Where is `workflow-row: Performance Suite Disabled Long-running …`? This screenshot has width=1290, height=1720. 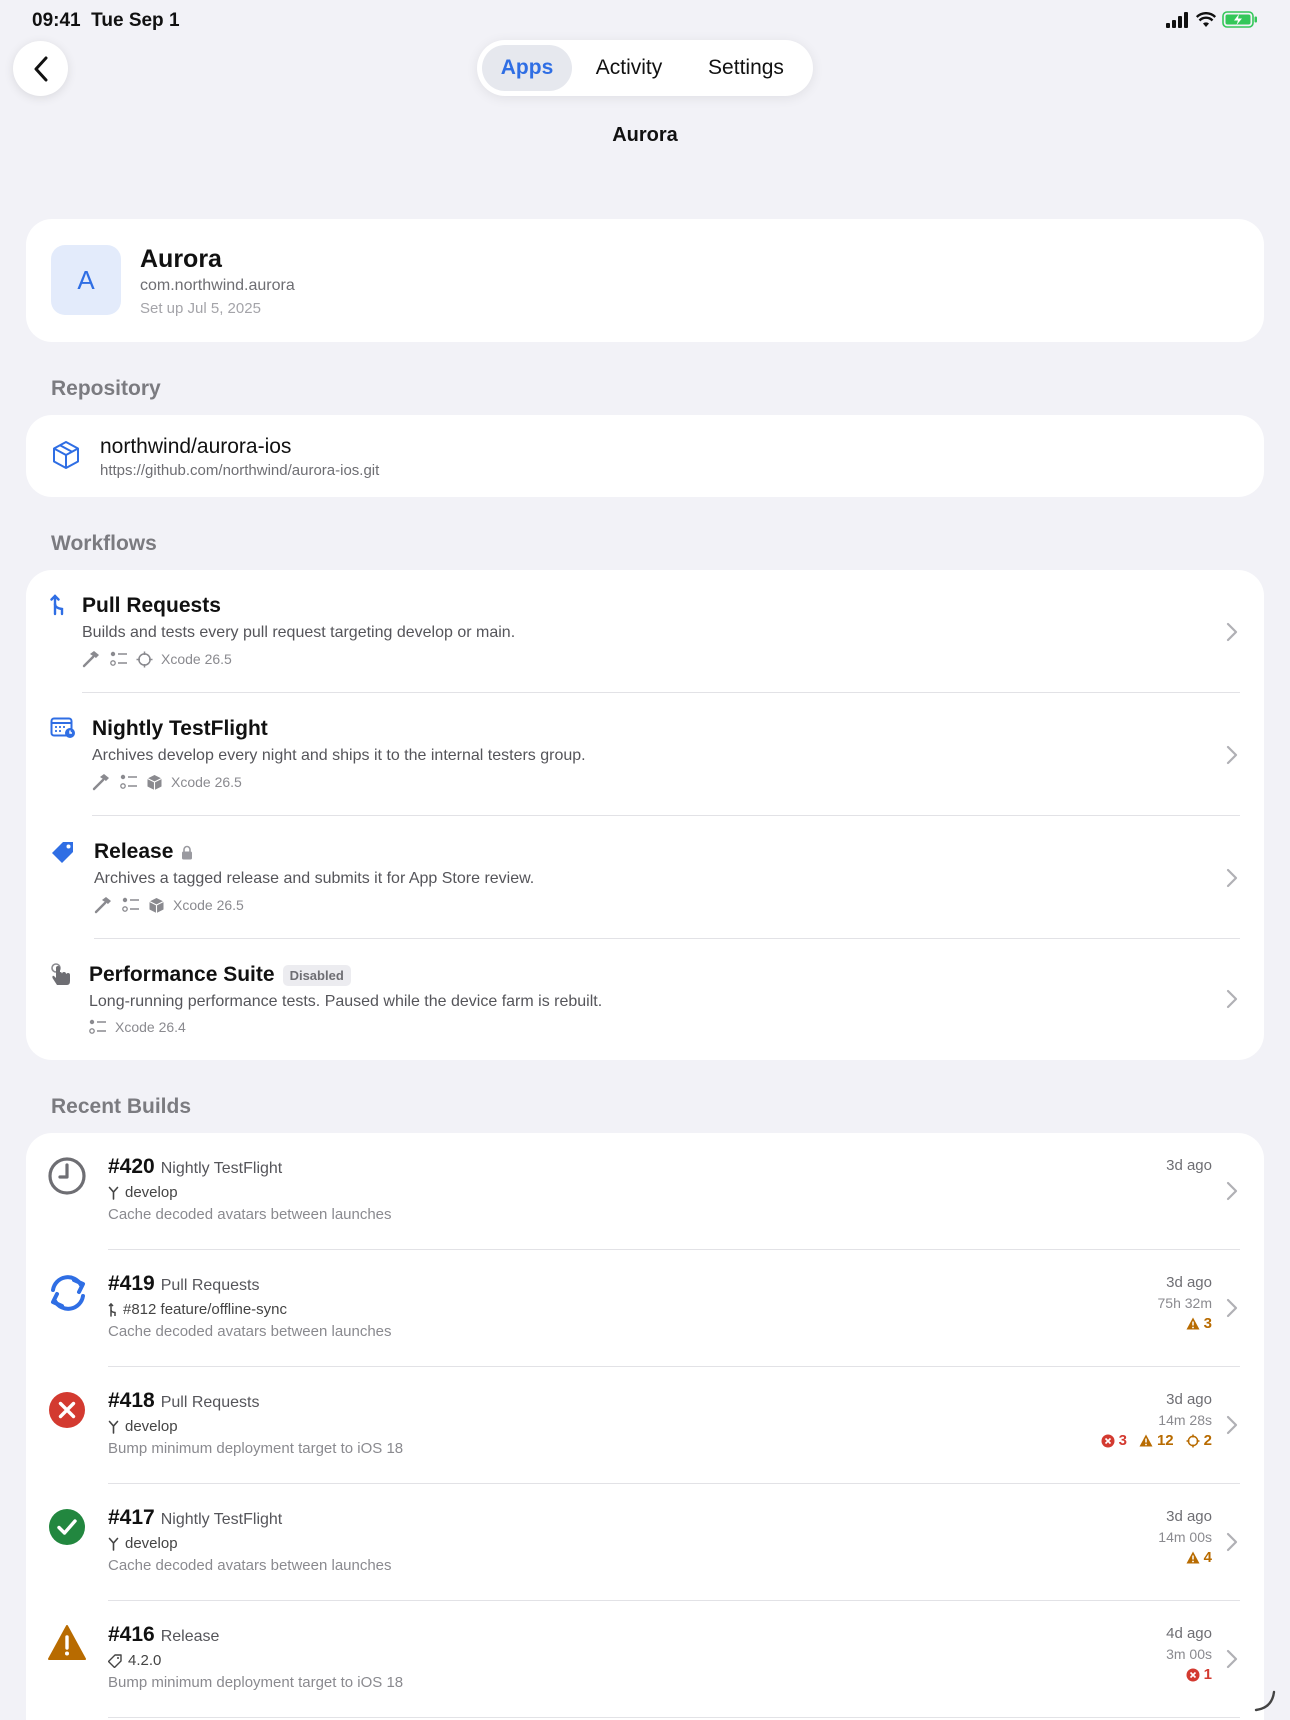 workflow-row: Performance Suite Disabled Long-running … is located at coordinates (645, 999).